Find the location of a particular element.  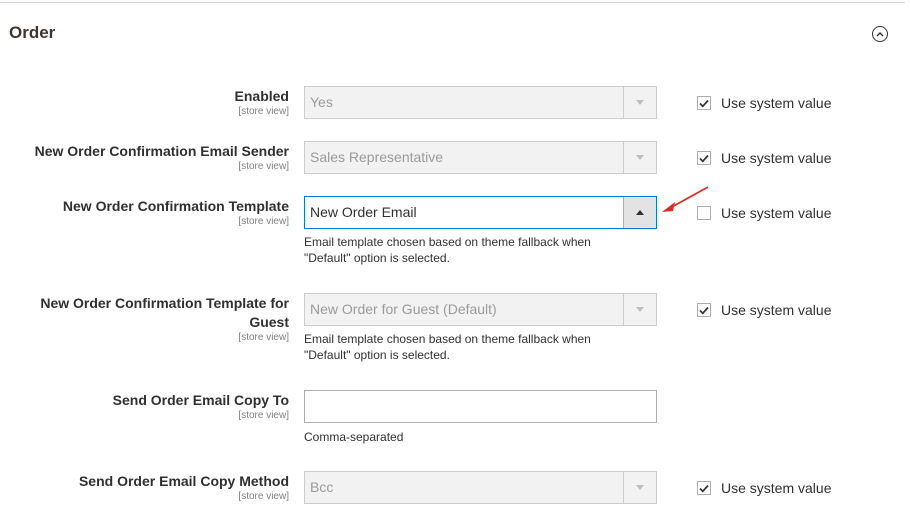

field-label: Send Order Email Copy Method is located at coordinates (183, 481).